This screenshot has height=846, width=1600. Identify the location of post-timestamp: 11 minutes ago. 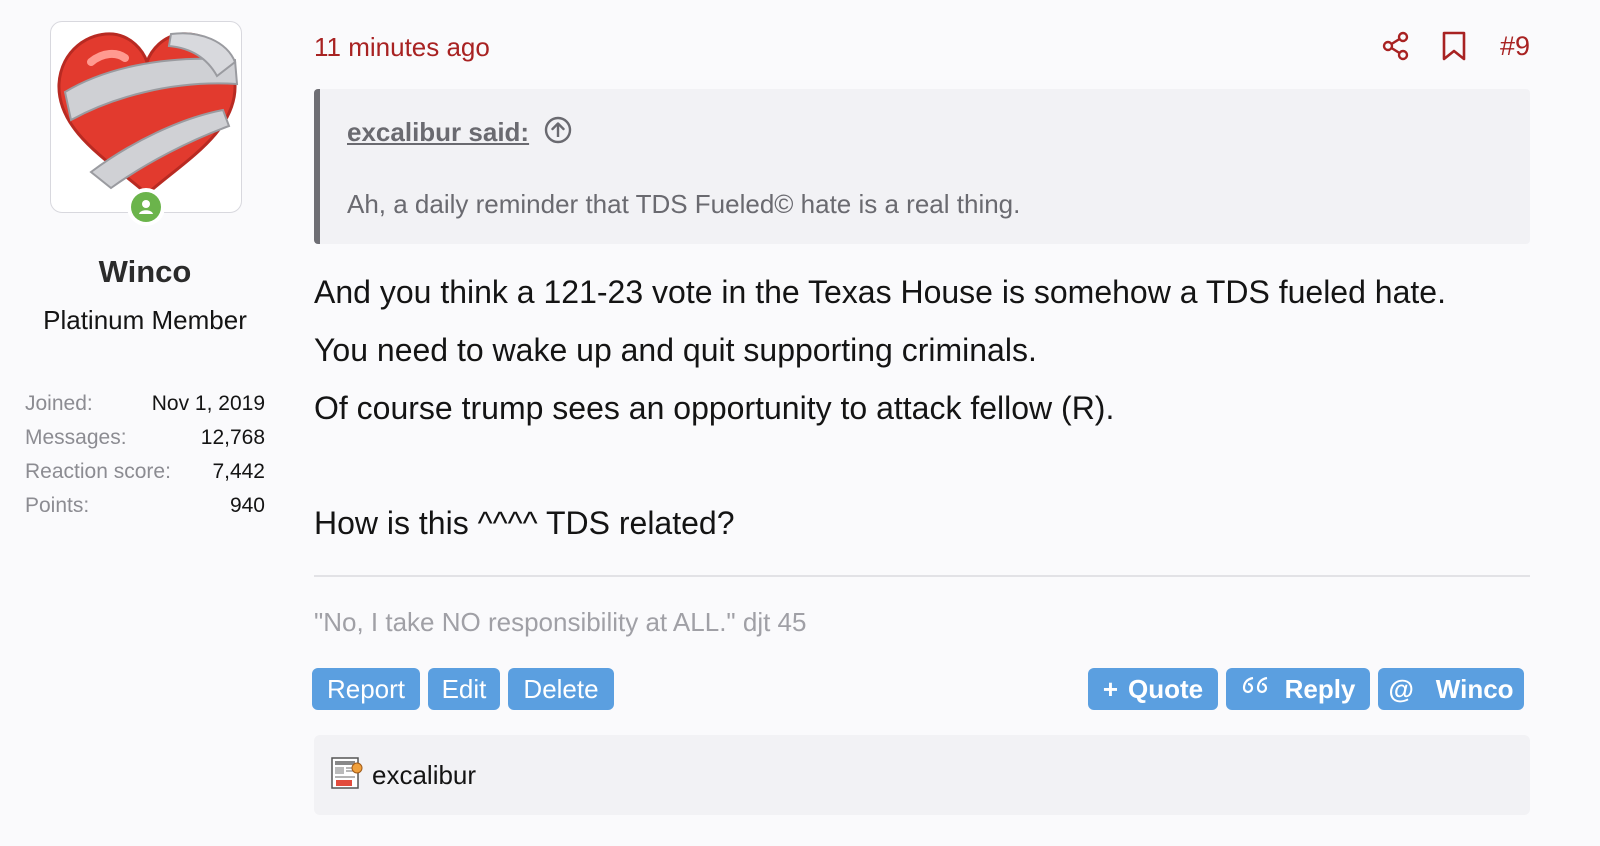
(402, 47).